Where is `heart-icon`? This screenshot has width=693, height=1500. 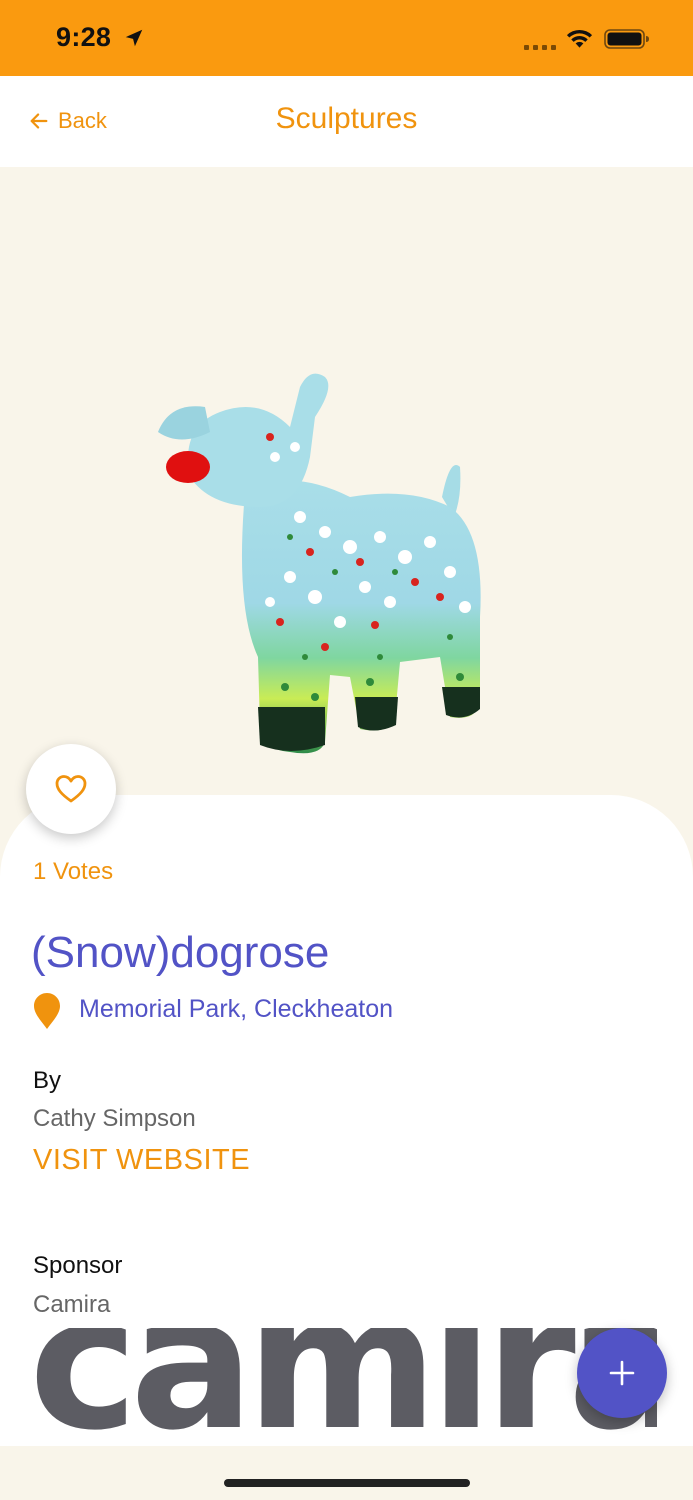
heart-icon is located at coordinates (71, 789).